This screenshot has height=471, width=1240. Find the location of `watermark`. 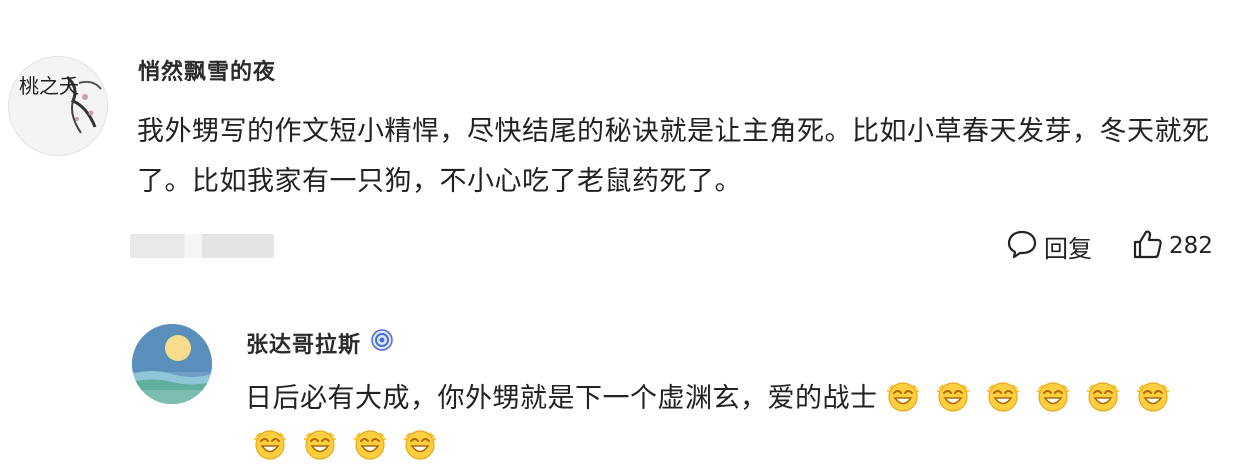

watermark is located at coordinates (1115, 450).